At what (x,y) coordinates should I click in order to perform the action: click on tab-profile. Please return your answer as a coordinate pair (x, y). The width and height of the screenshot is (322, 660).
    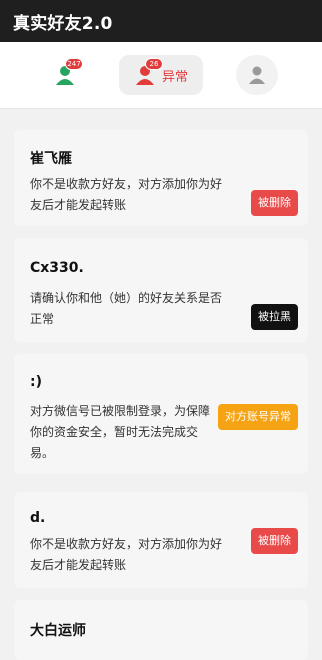
    Looking at the image, I should click on (257, 75).